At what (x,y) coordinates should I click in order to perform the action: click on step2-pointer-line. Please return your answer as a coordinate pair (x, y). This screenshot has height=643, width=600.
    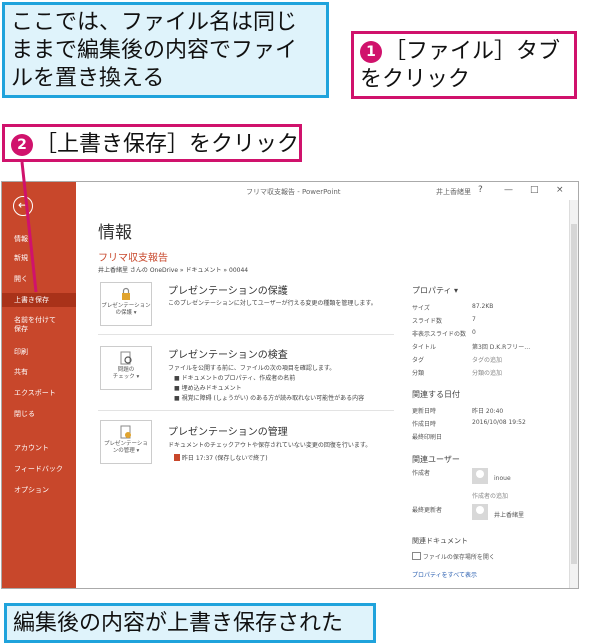
    Looking at the image, I should click on (29, 227).